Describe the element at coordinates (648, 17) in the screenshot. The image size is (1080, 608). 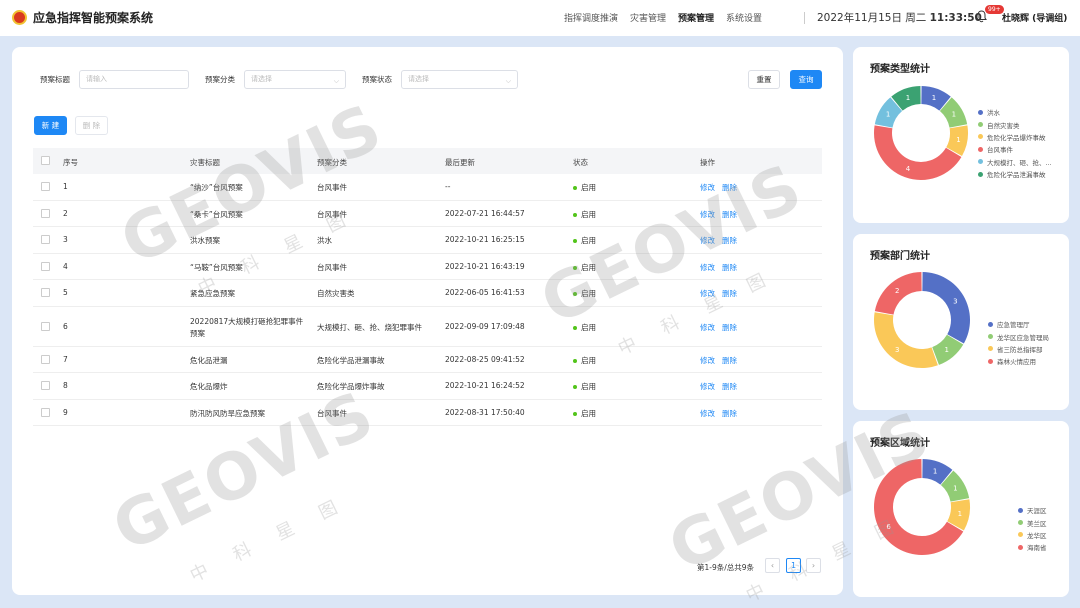
I see `nav-disaster-management: 灾害管理` at that location.